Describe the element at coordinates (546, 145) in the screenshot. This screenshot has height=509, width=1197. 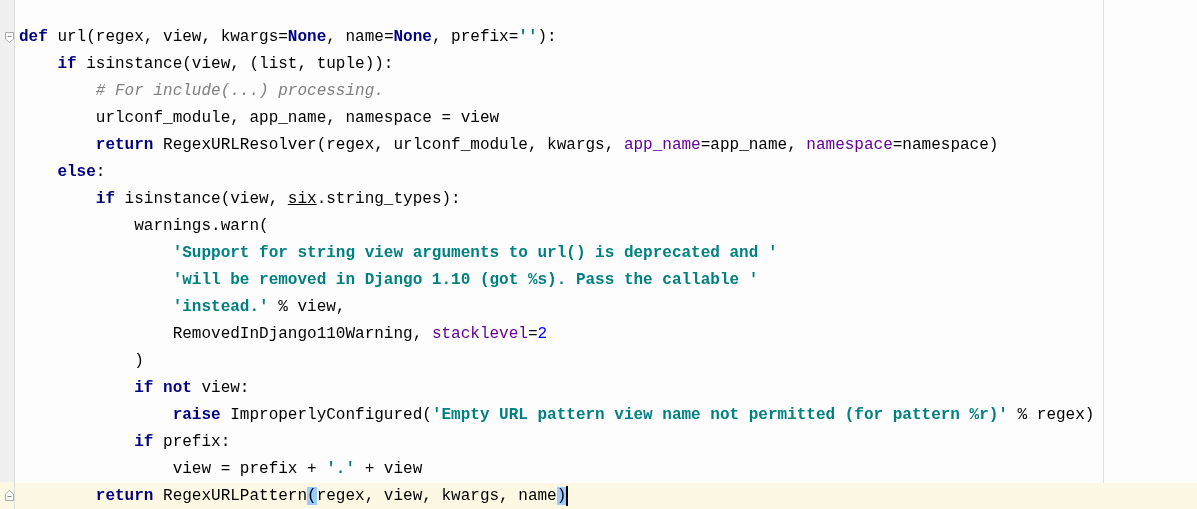
I see `code-line: return RegexURLResolver(regex, urlconf_module, kwargs, app_name=app_name, namespace=namespace)` at that location.